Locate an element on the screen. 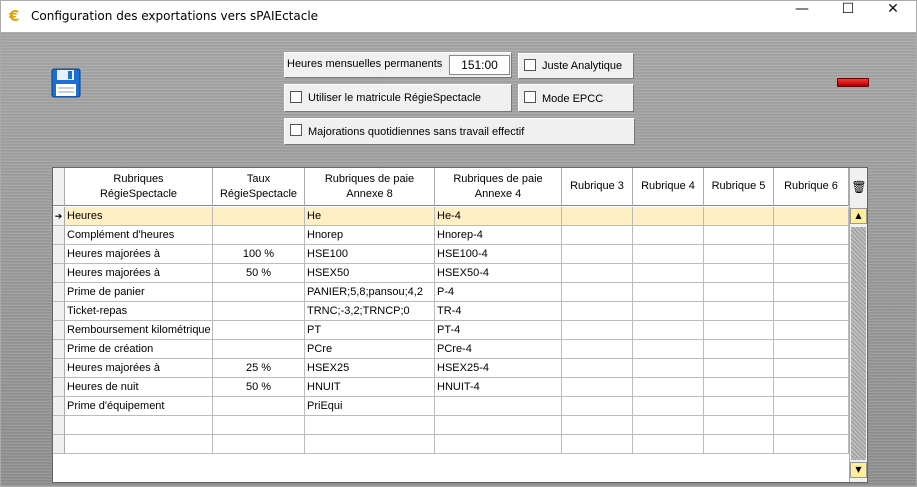  rubrique-cell: Remboursement kilométrique is located at coordinates (139, 330).